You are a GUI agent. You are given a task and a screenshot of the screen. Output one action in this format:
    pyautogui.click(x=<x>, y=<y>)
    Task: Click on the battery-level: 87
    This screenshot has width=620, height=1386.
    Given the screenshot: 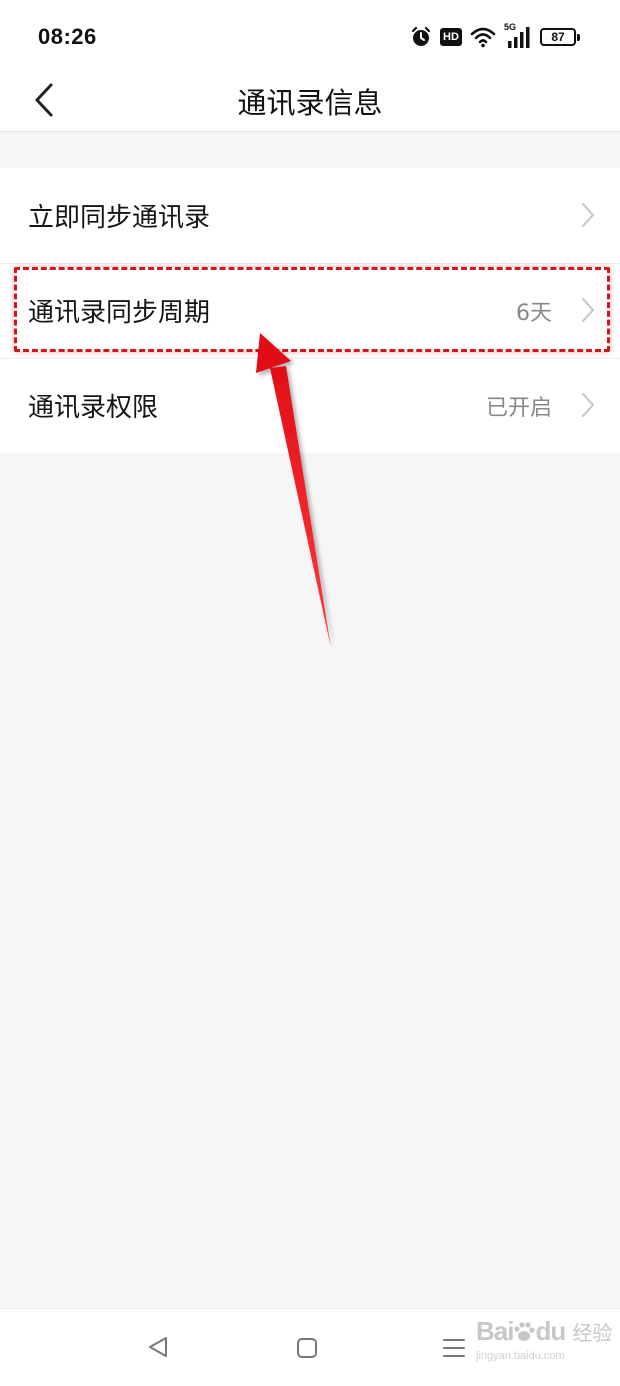 What is the action you would take?
    pyautogui.click(x=558, y=37)
    